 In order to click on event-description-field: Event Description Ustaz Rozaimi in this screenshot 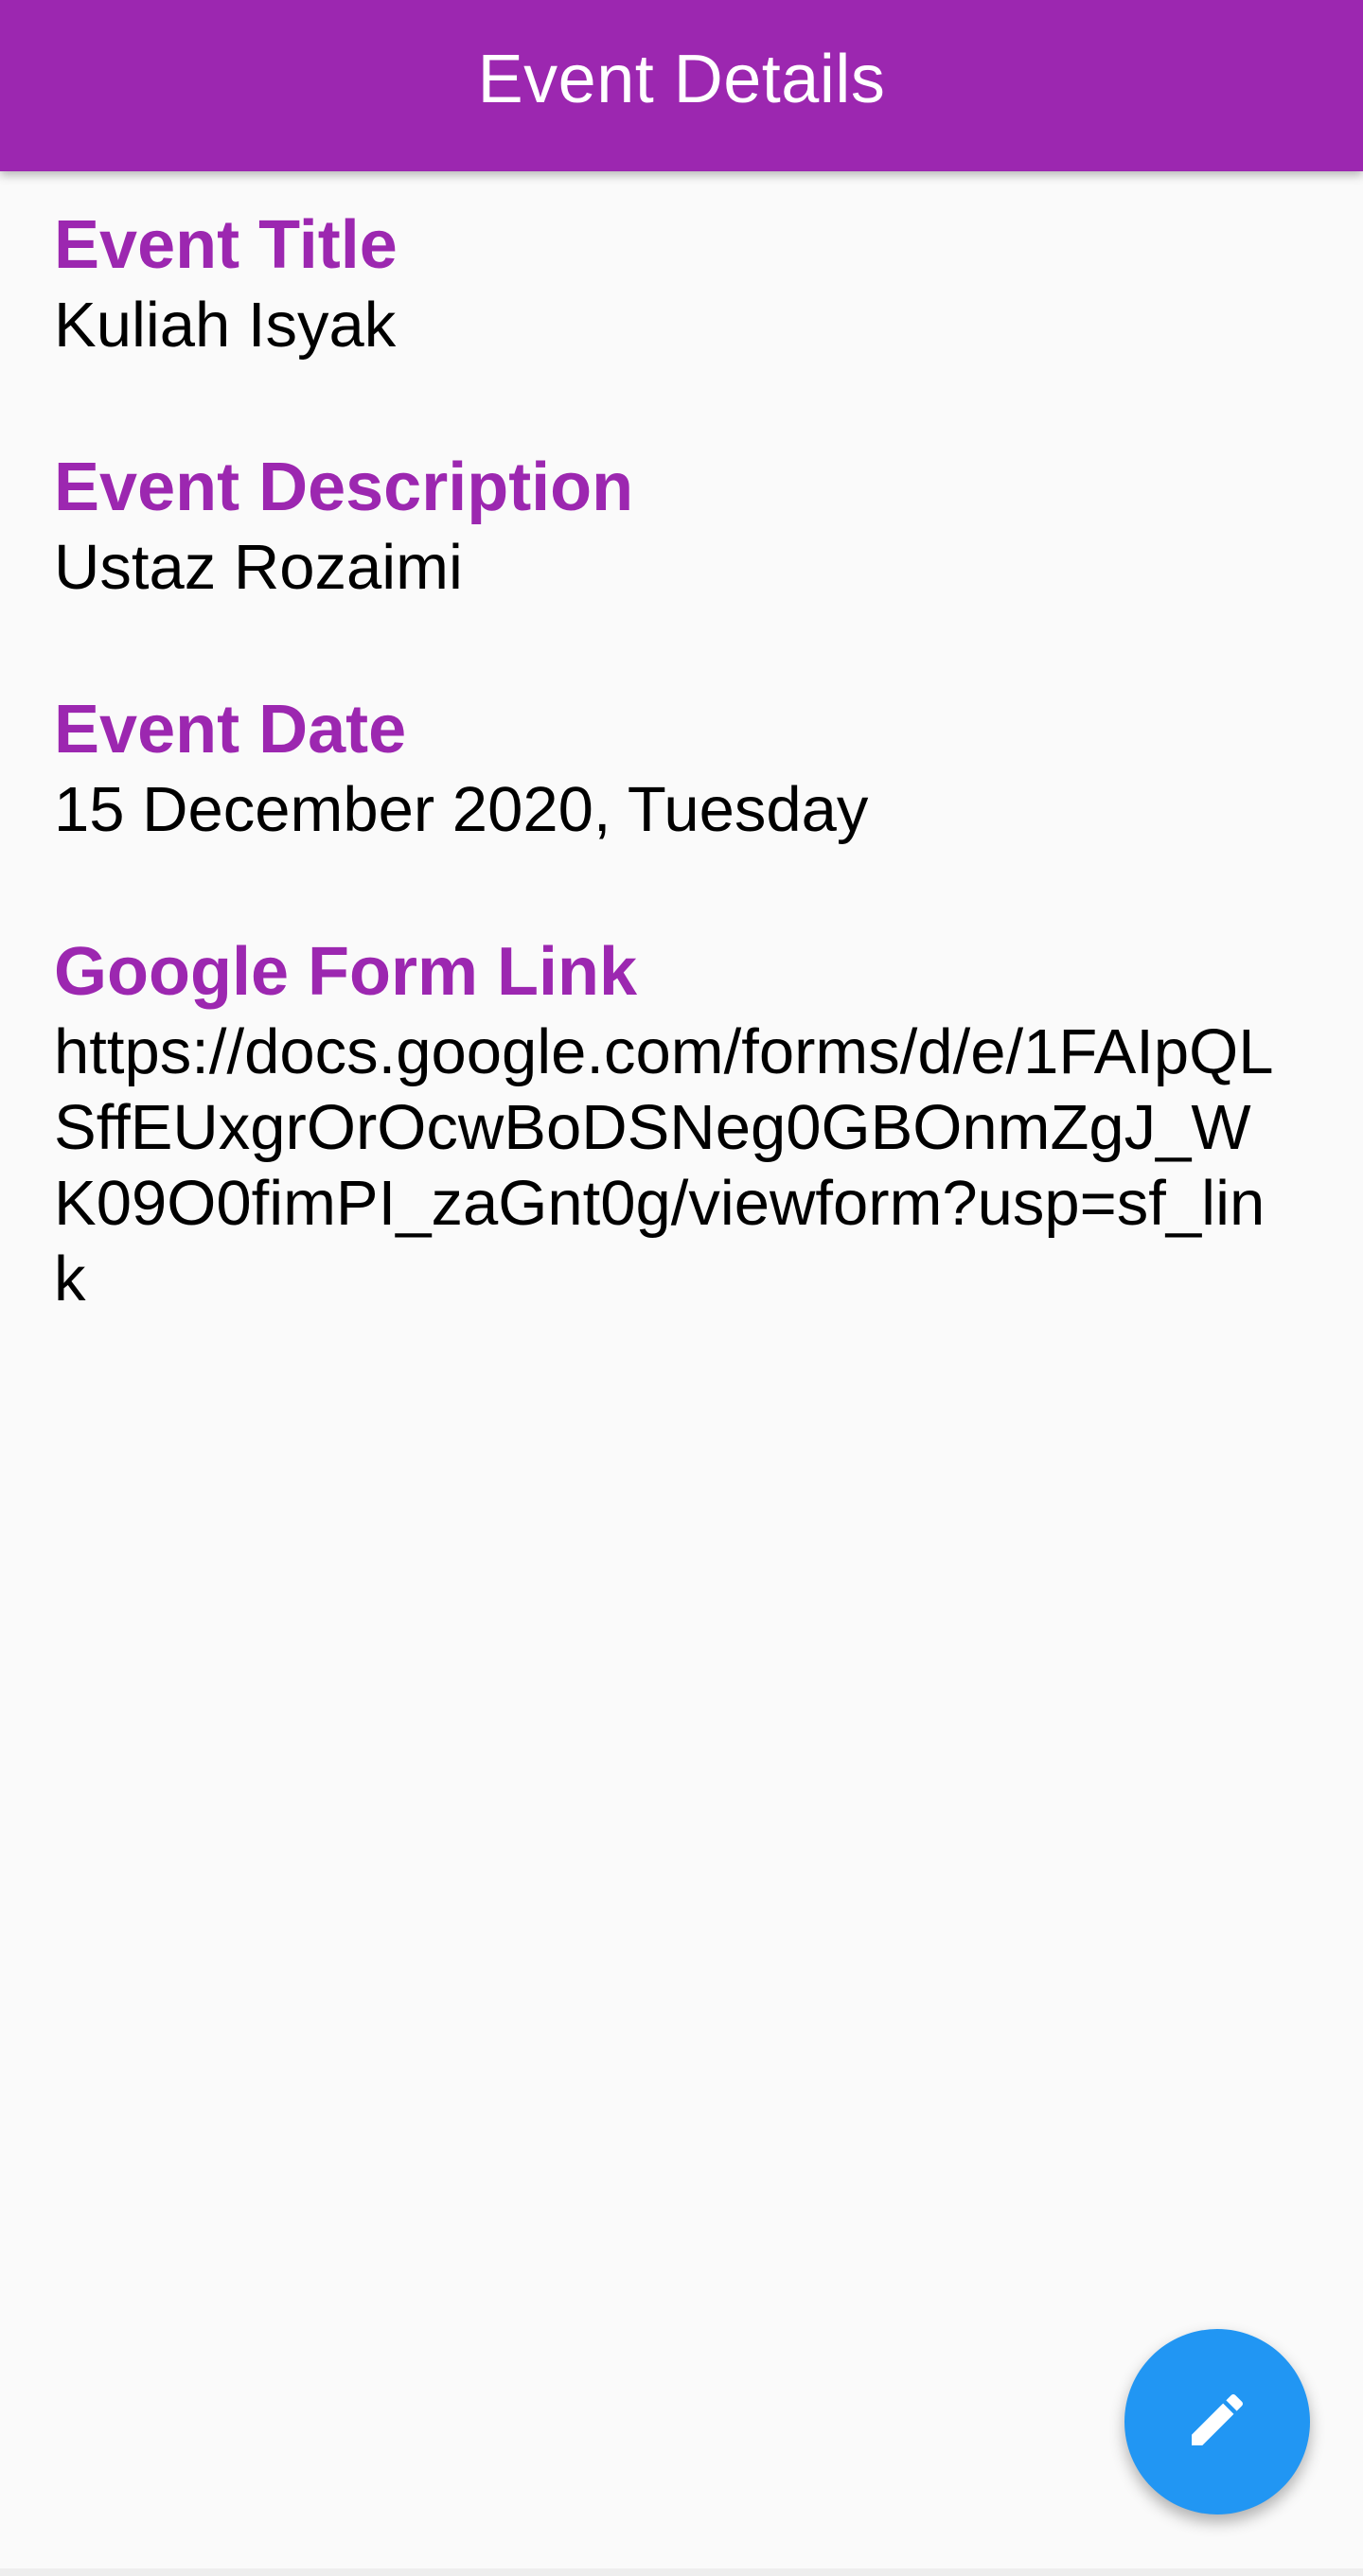, I will do `click(683, 525)`.